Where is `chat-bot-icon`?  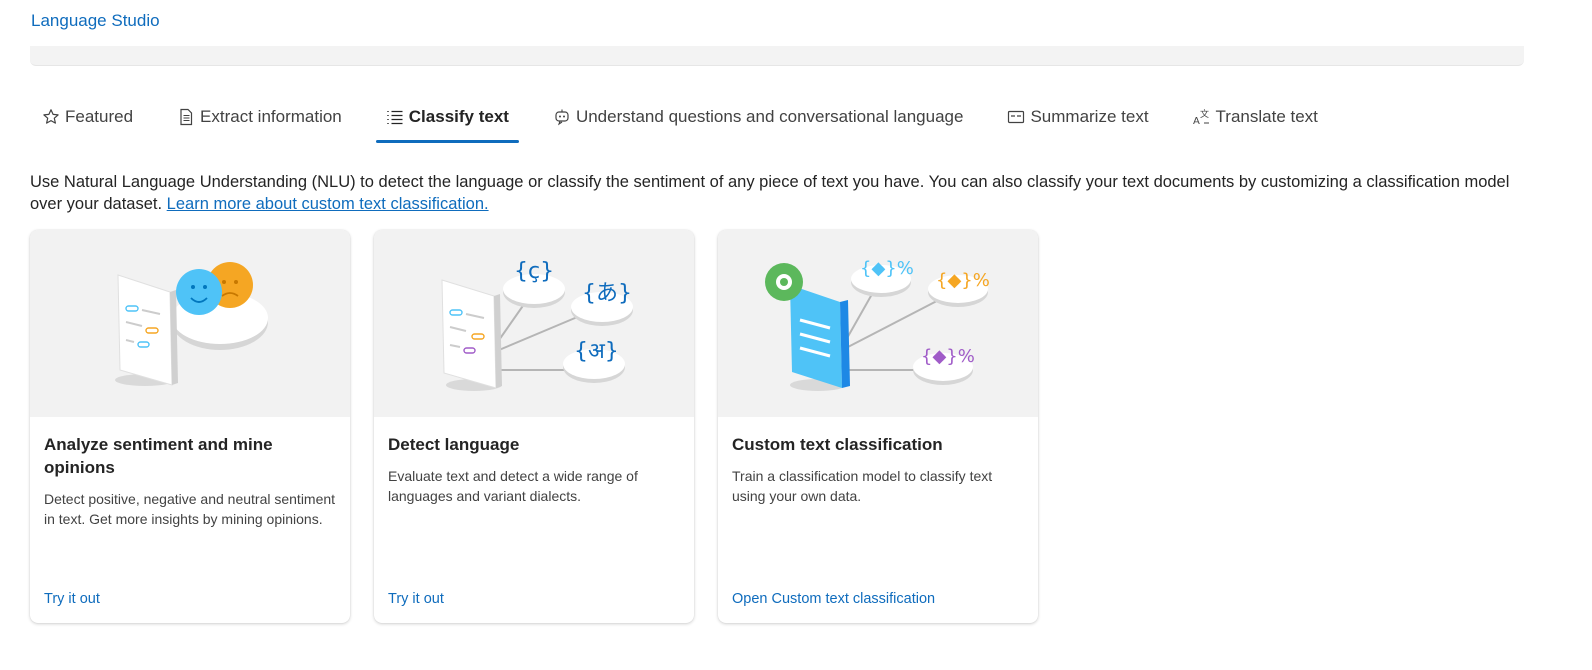 chat-bot-icon is located at coordinates (562, 117).